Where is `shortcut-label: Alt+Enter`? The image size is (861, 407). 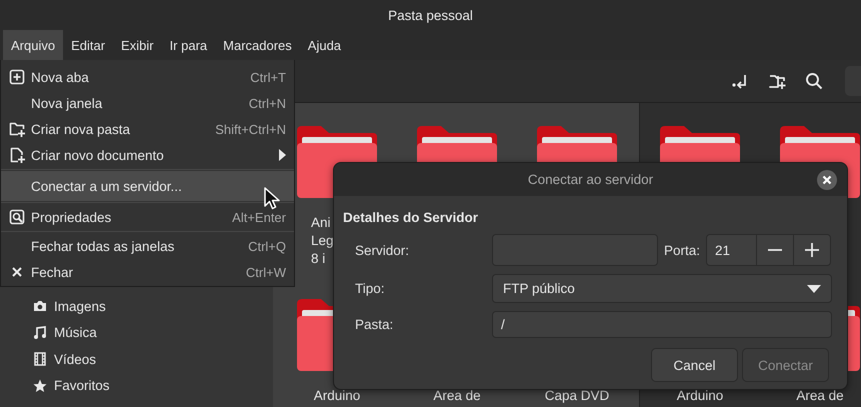 shortcut-label: Alt+Enter is located at coordinates (259, 217).